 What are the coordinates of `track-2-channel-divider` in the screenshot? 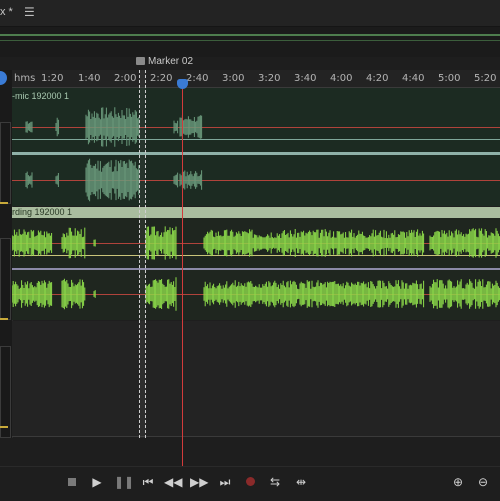 It's located at (256, 269).